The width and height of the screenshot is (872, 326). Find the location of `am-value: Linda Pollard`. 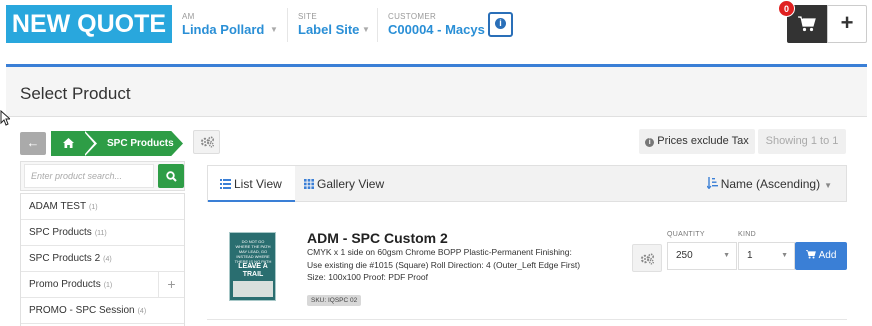

am-value: Linda Pollard is located at coordinates (223, 29).